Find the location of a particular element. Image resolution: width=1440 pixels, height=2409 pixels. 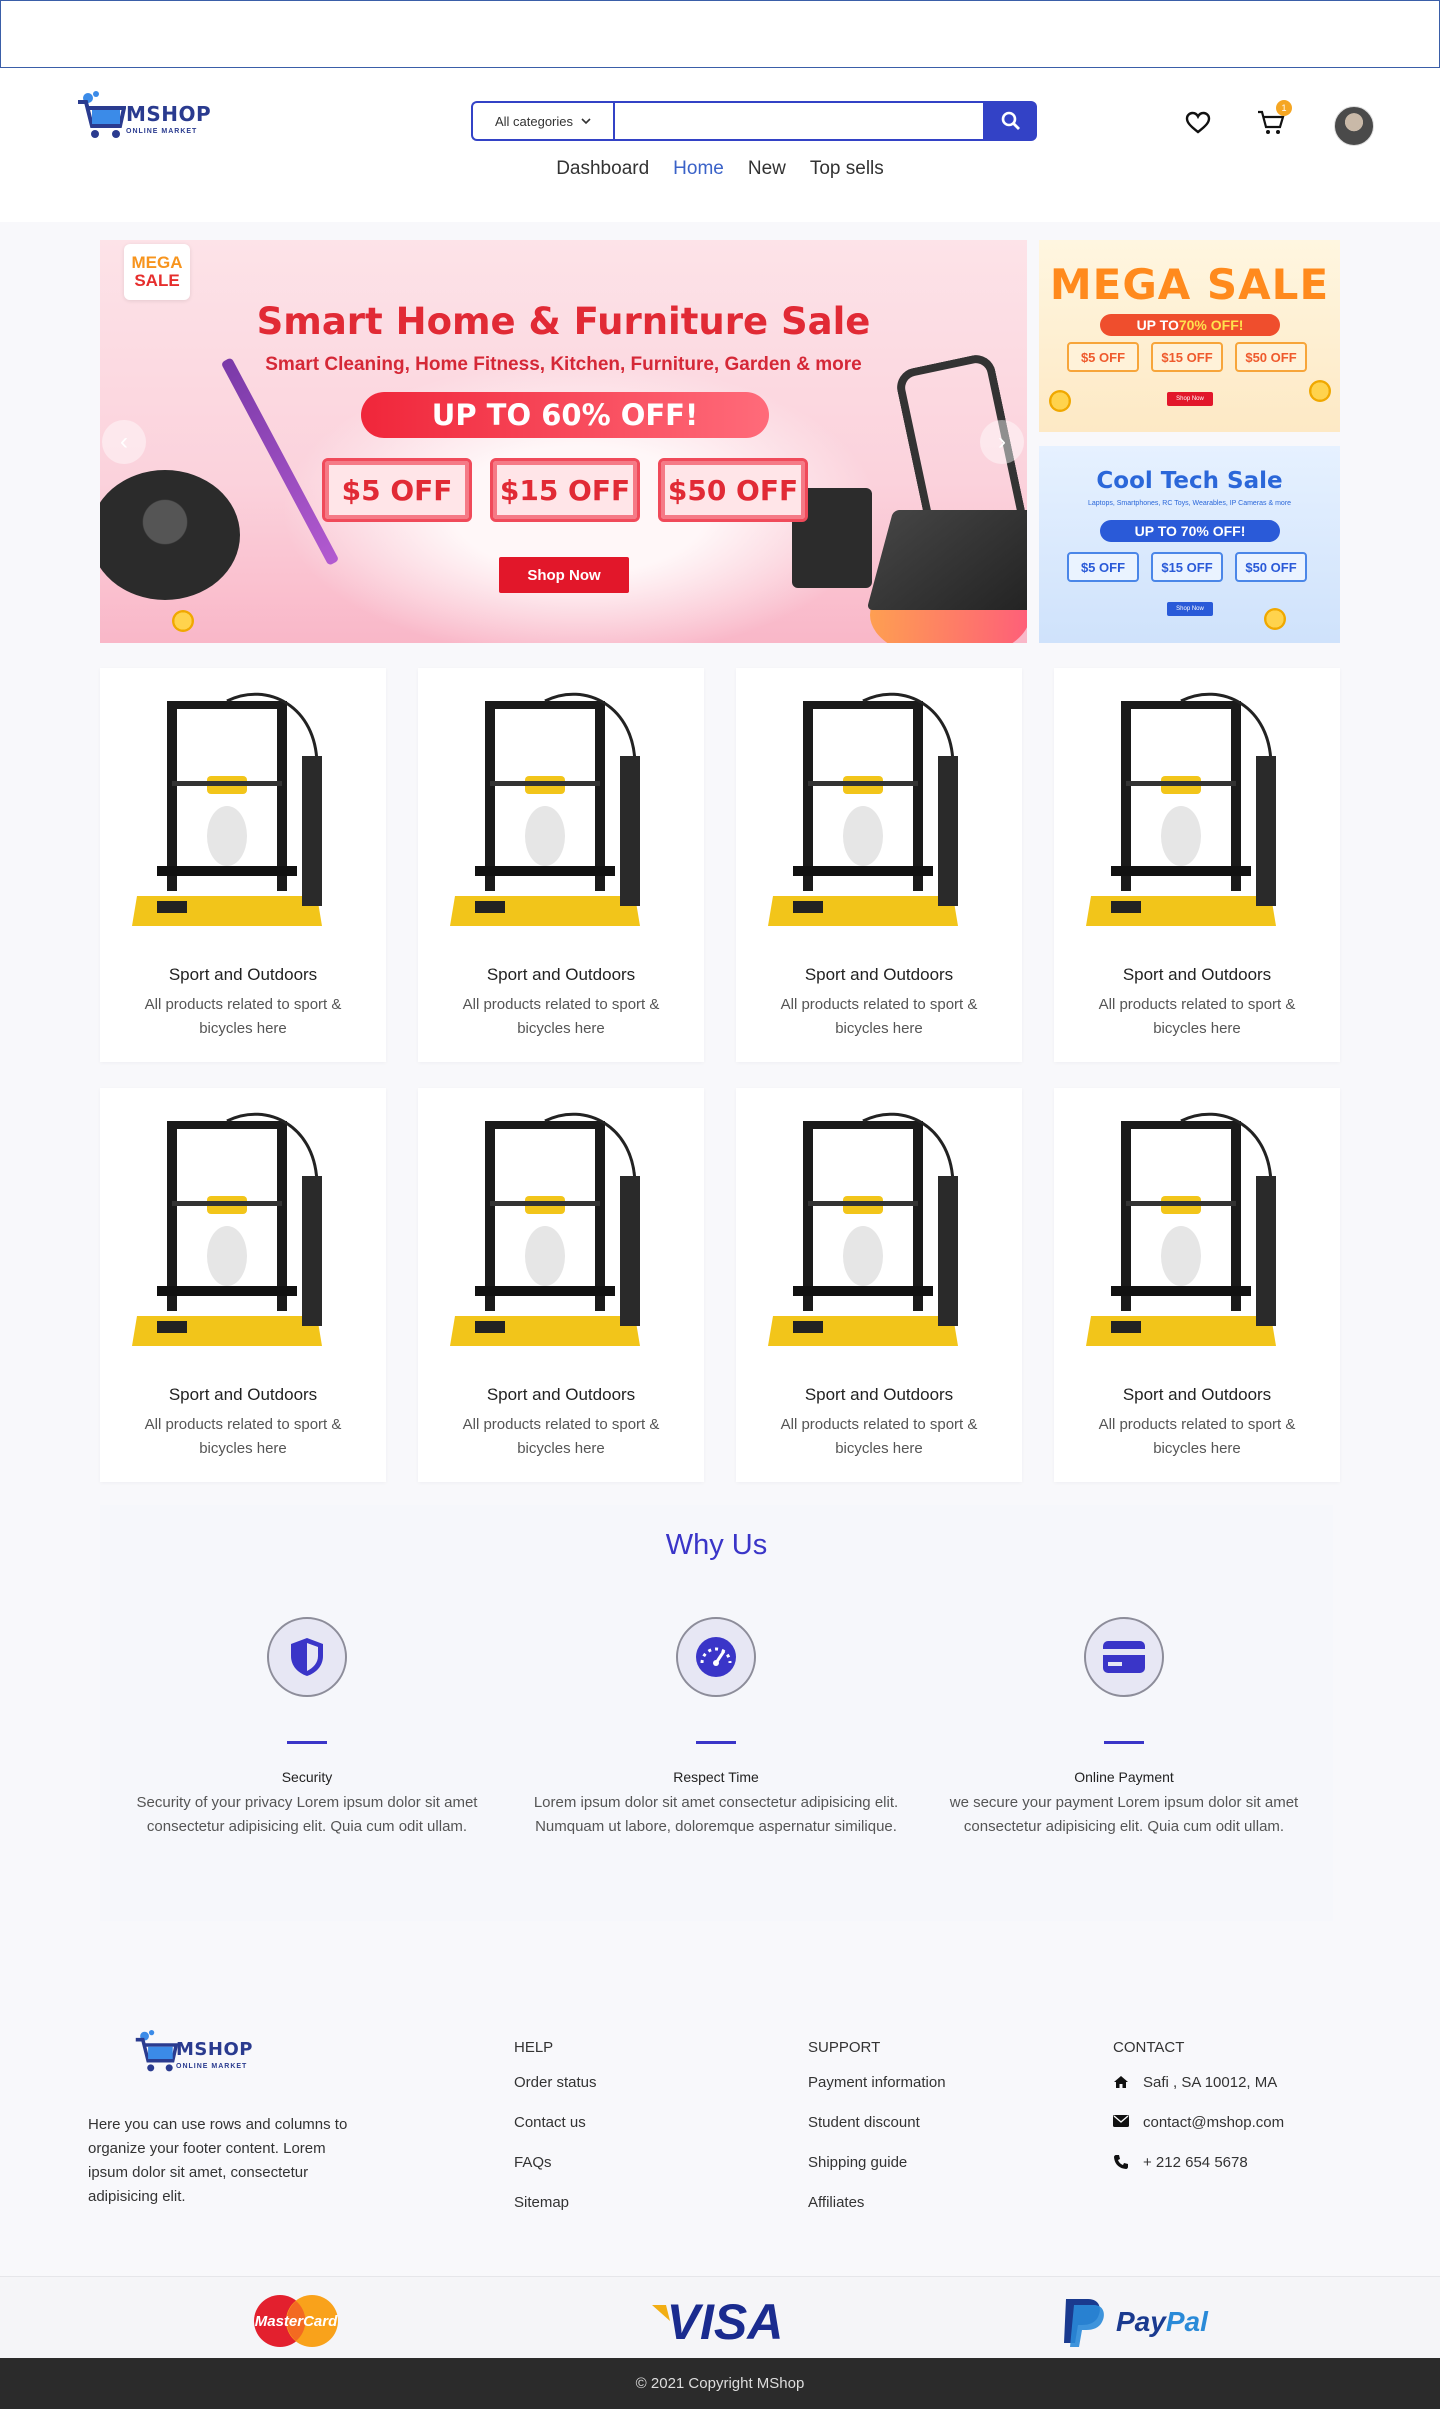

footer-link: Shipping guide is located at coordinates (877, 2174).